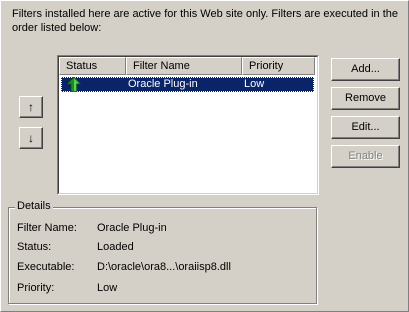 The width and height of the screenshot is (409, 312). I want to click on status-value: Loaded, so click(115, 247).